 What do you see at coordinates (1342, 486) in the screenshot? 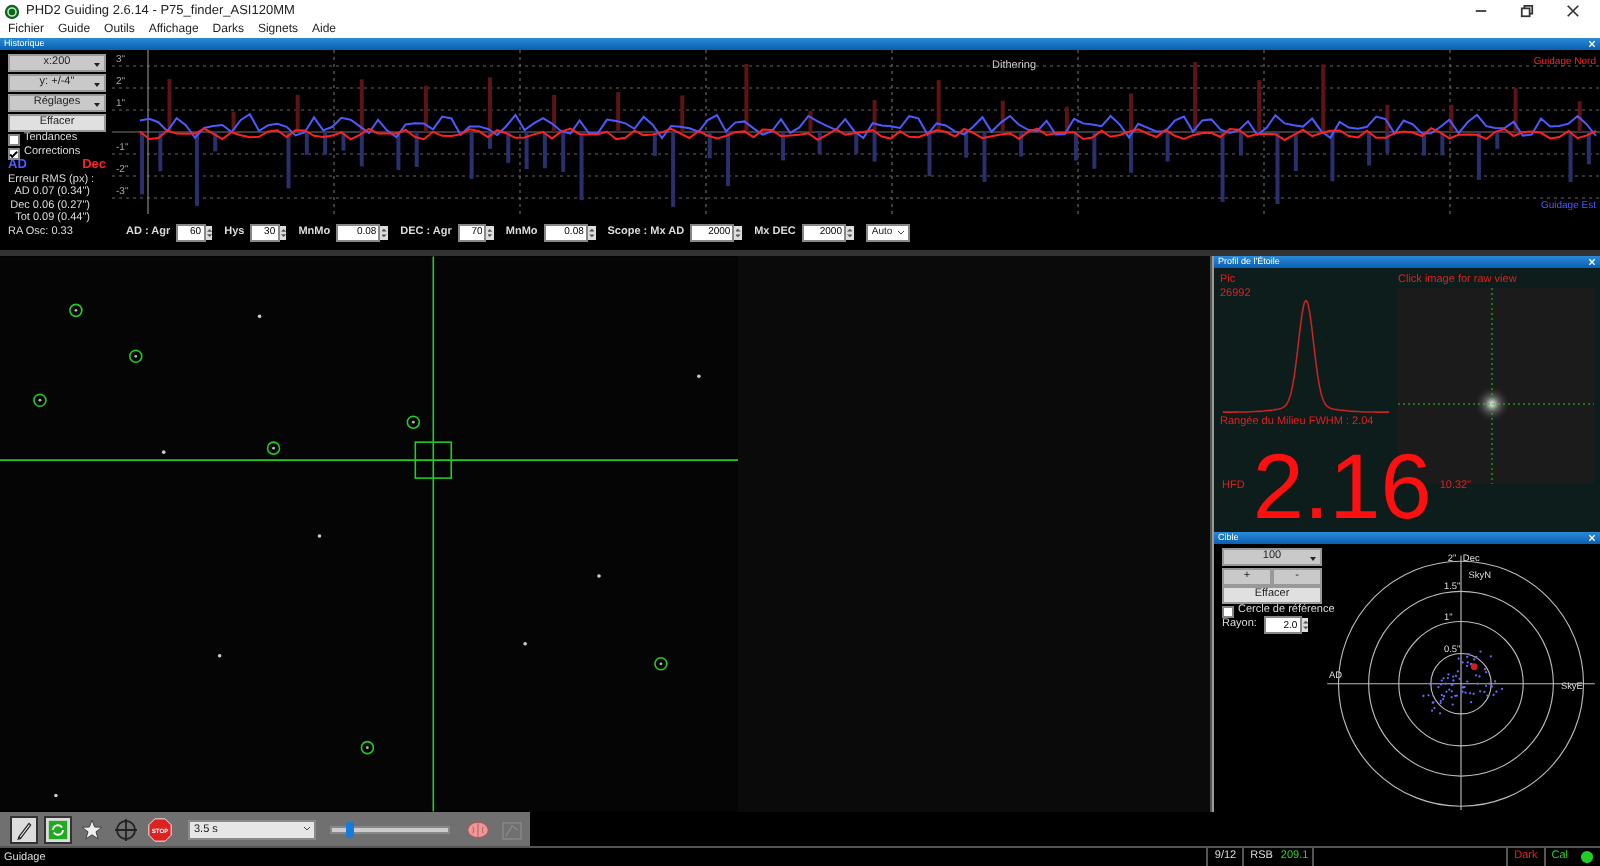
I see `hfd-value: 2.16` at bounding box center [1342, 486].